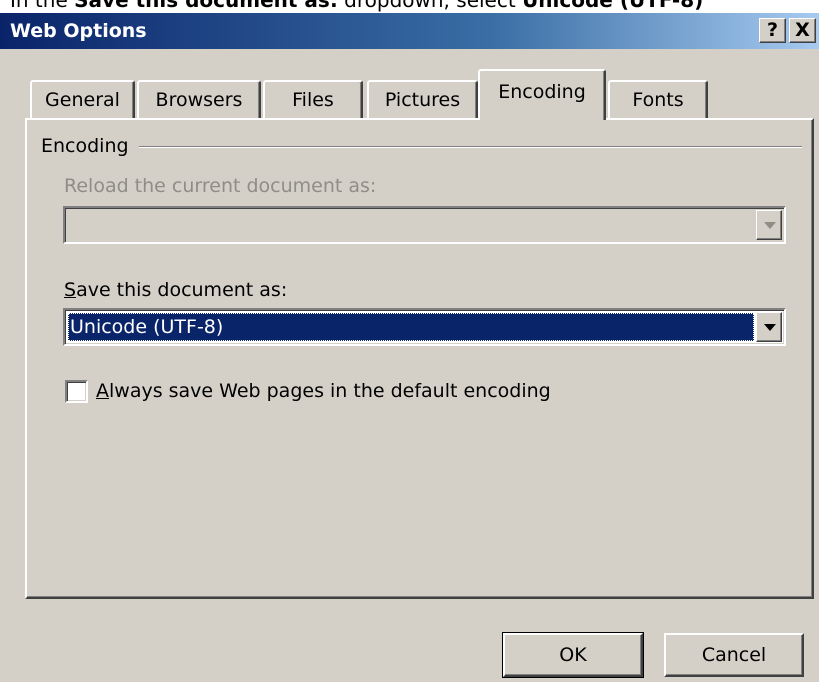 The height and width of the screenshot is (682, 819). I want to click on tab-encoding: Encoding, so click(542, 94).